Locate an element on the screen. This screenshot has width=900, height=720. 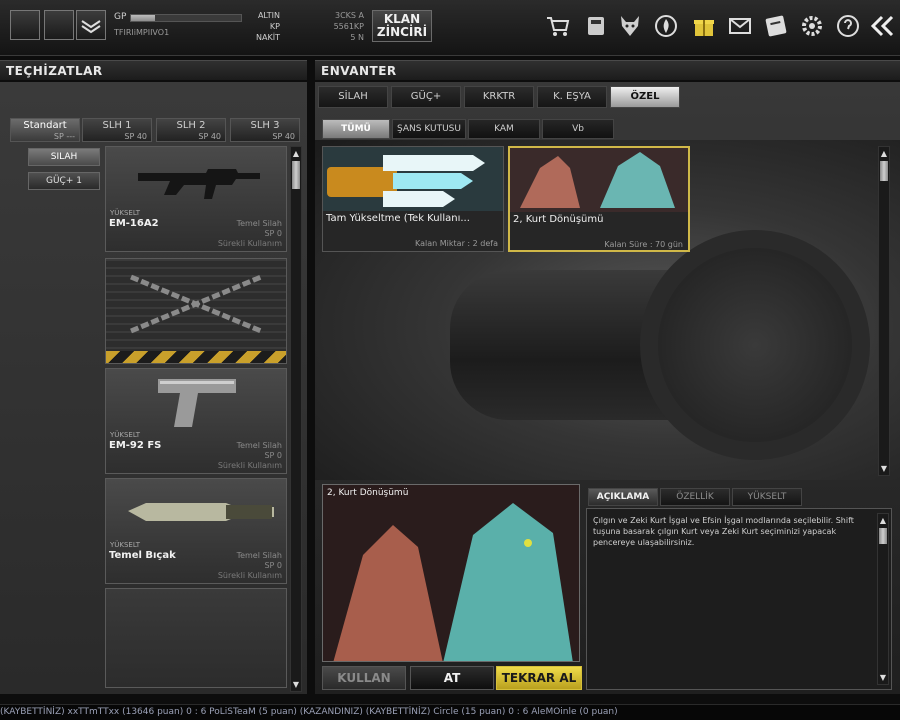
tab-slh2: SLH 2 SP 40 is located at coordinates (191, 130).